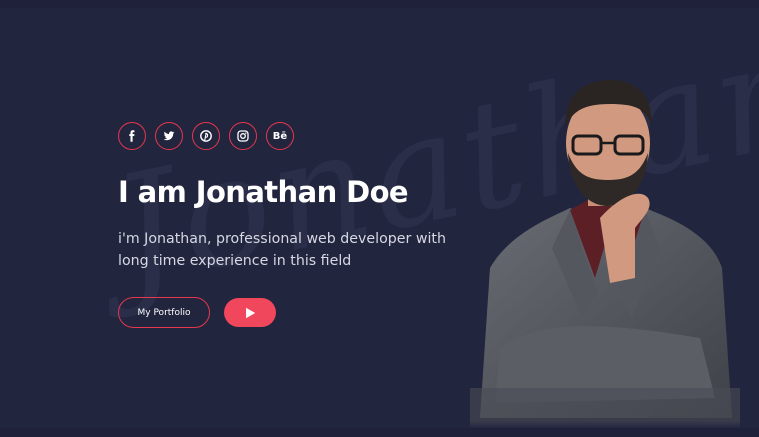 This screenshot has width=759, height=437. I want to click on portfolio-button: My Portfolio, so click(164, 312).